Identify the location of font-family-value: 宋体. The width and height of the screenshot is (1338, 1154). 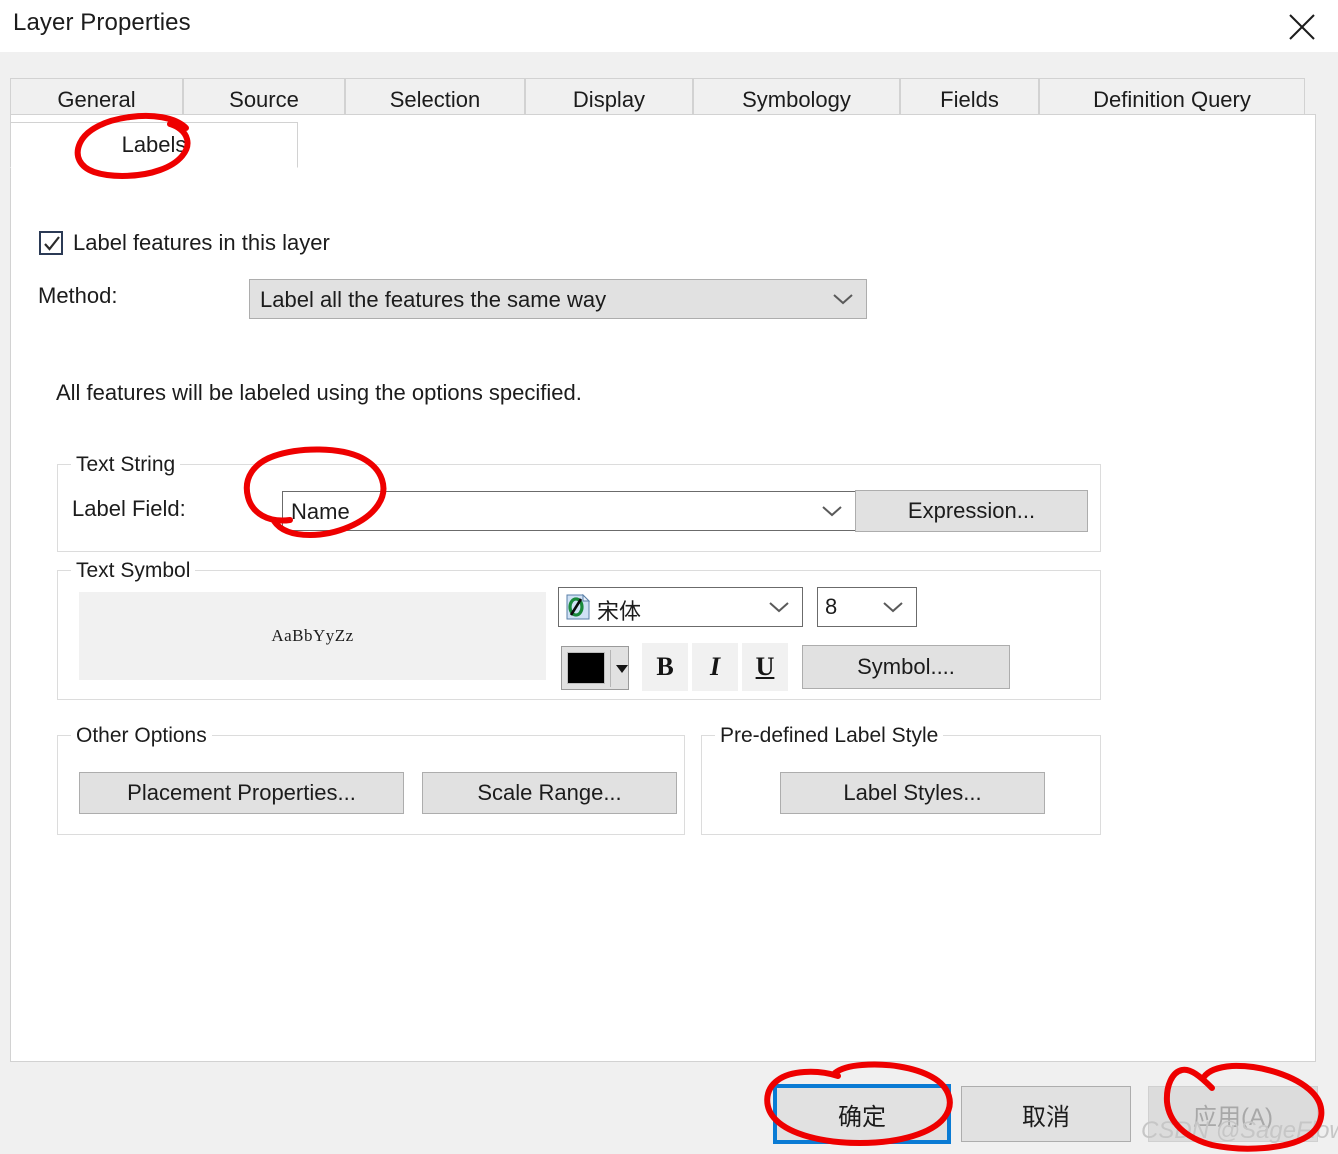
(619, 611).